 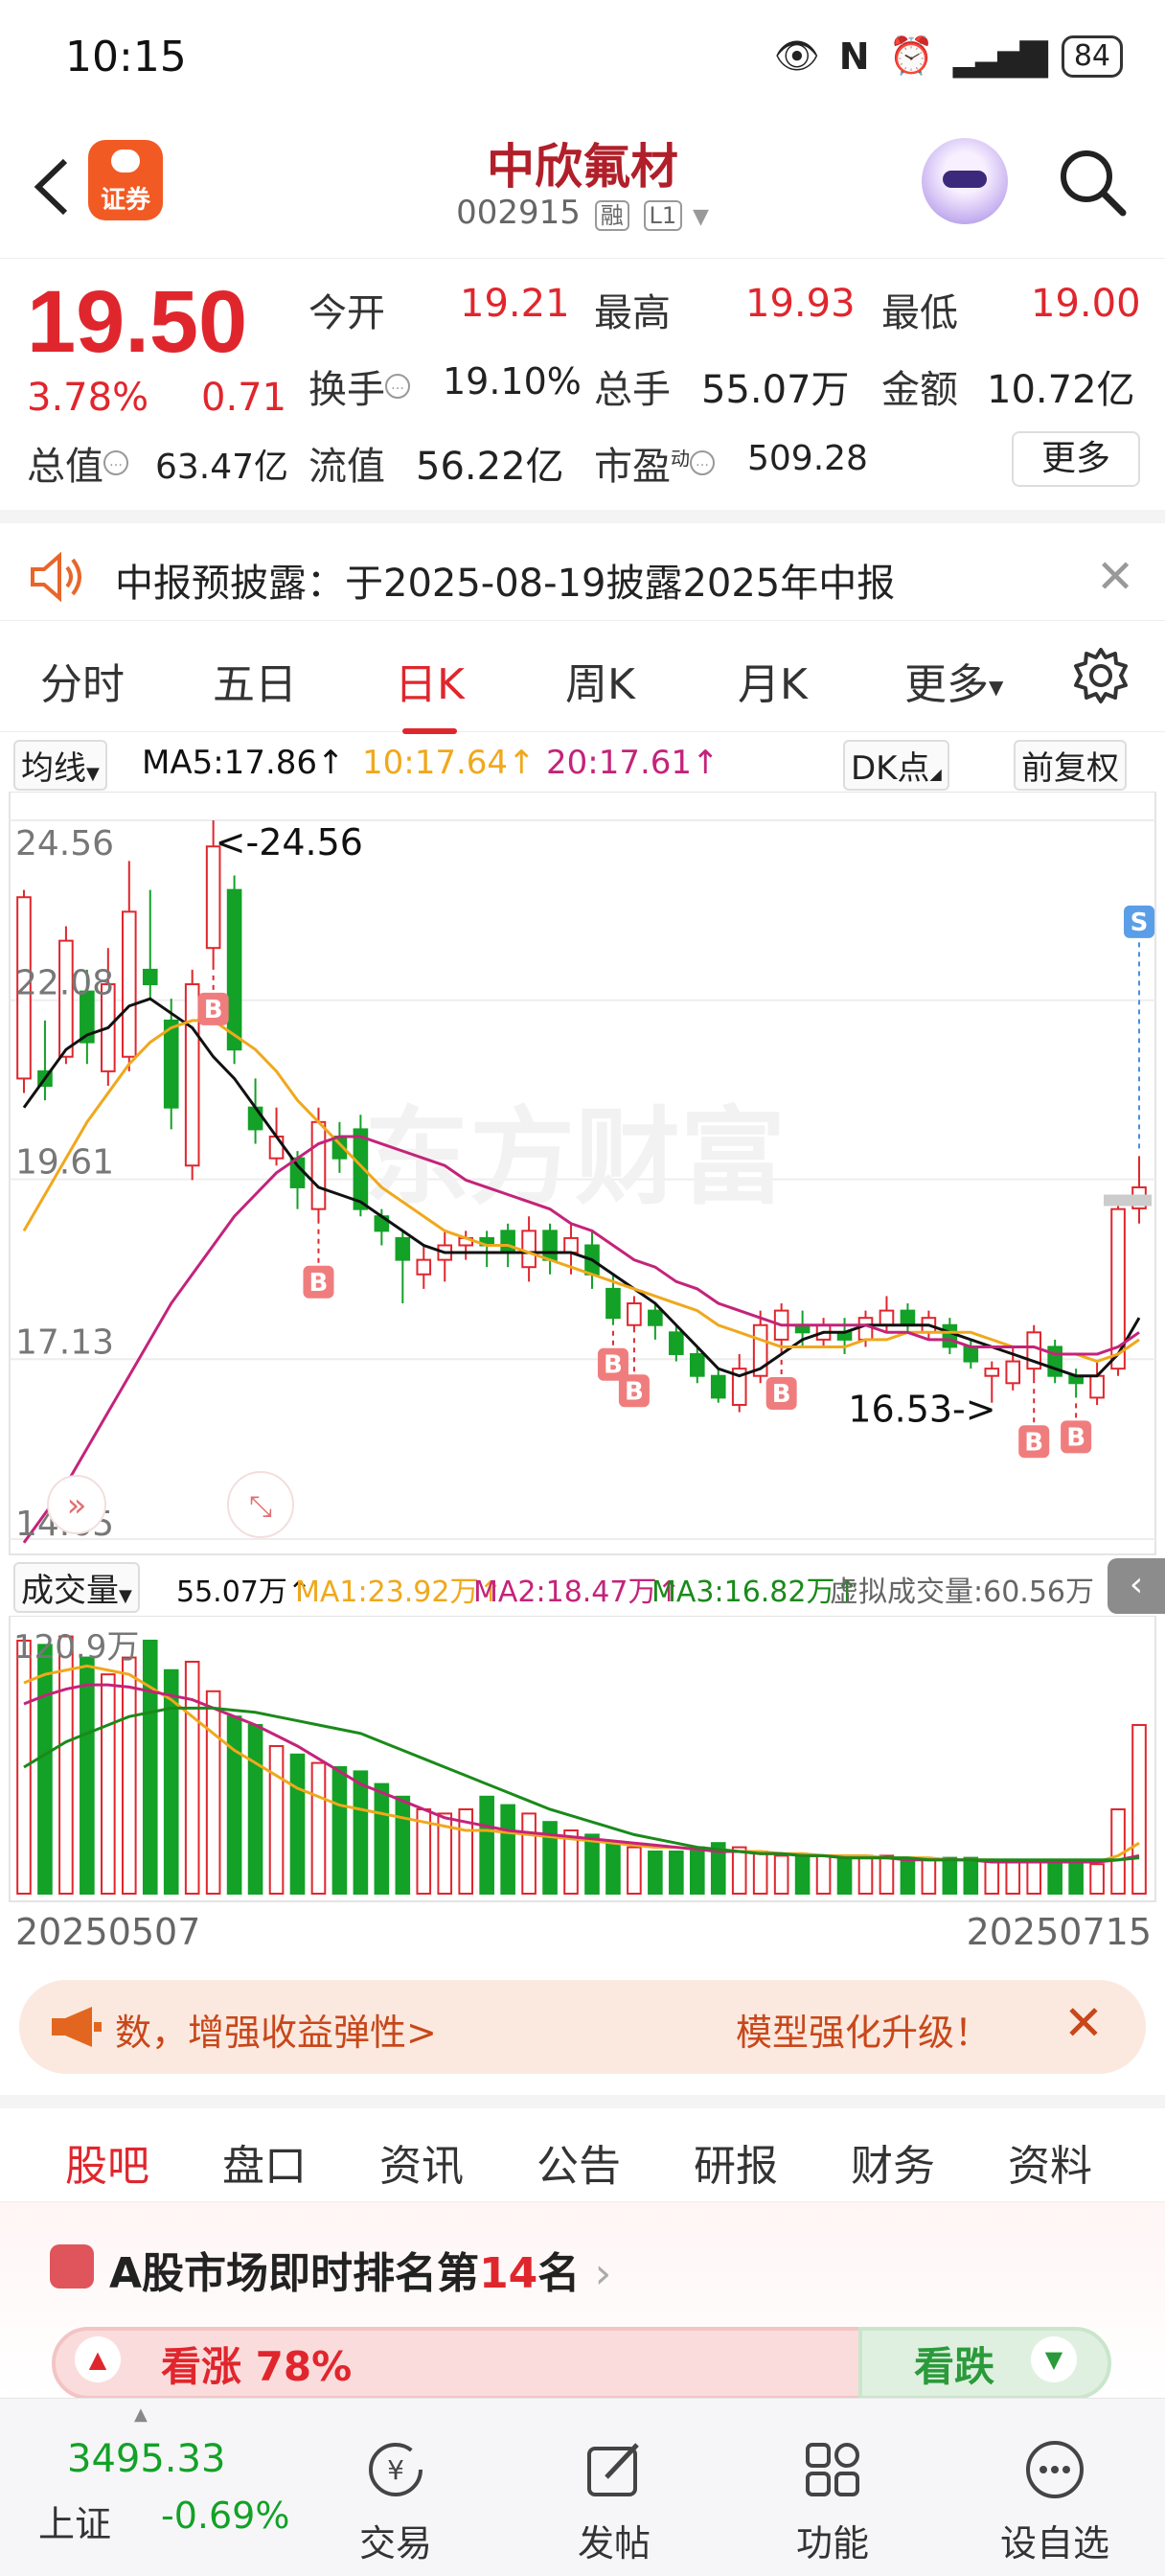 What do you see at coordinates (107, 2172) in the screenshot?
I see `tab-guba: 股吧` at bounding box center [107, 2172].